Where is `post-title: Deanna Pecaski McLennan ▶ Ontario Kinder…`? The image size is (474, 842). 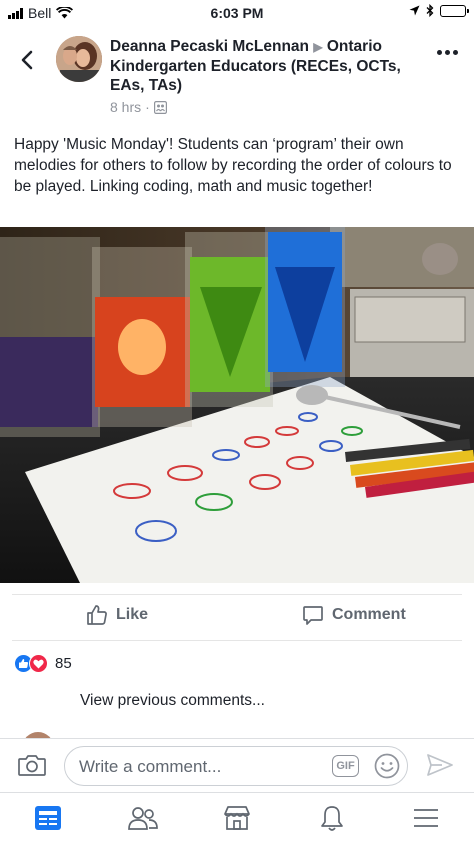 post-title: Deanna Pecaski McLennan ▶ Ontario Kinder… is located at coordinates (265, 66).